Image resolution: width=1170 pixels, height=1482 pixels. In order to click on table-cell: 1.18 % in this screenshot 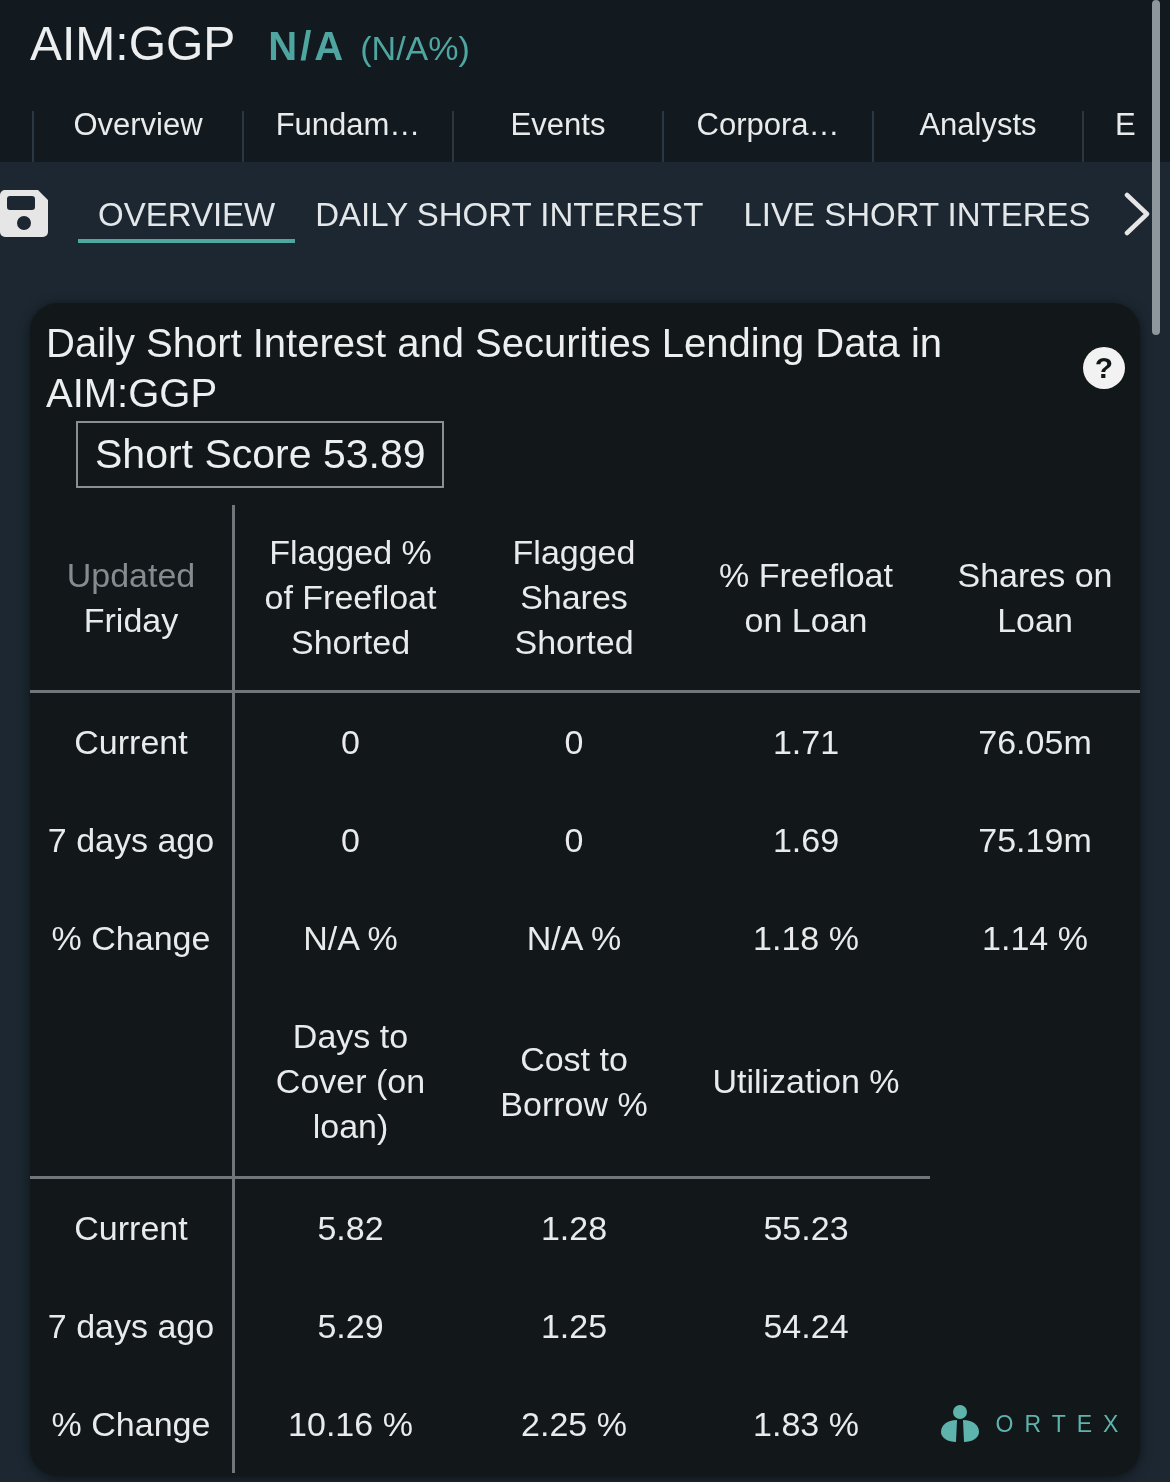, I will do `click(806, 938)`.